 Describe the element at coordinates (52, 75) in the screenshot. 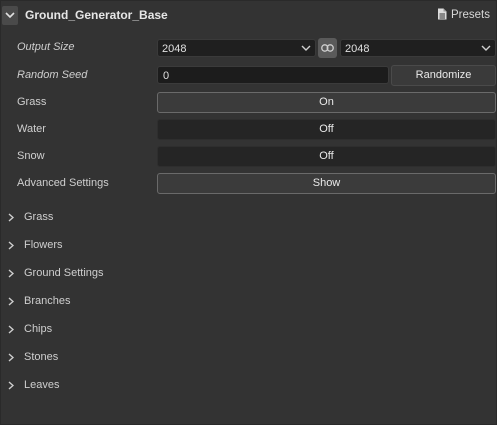

I see `random-seed-label: Random Seed` at that location.